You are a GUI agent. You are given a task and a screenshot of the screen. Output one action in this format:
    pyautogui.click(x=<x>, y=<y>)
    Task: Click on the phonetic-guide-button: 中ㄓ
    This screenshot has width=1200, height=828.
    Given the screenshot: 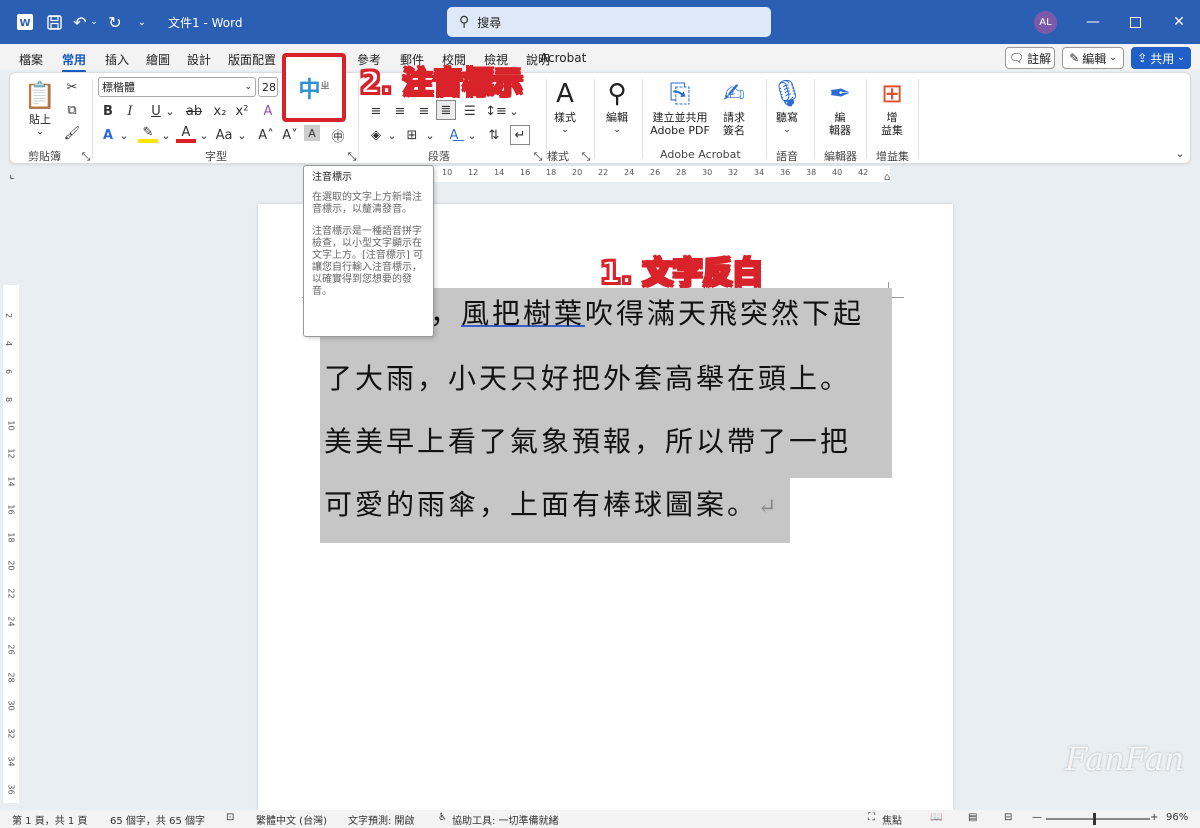 What is the action you would take?
    pyautogui.click(x=314, y=87)
    